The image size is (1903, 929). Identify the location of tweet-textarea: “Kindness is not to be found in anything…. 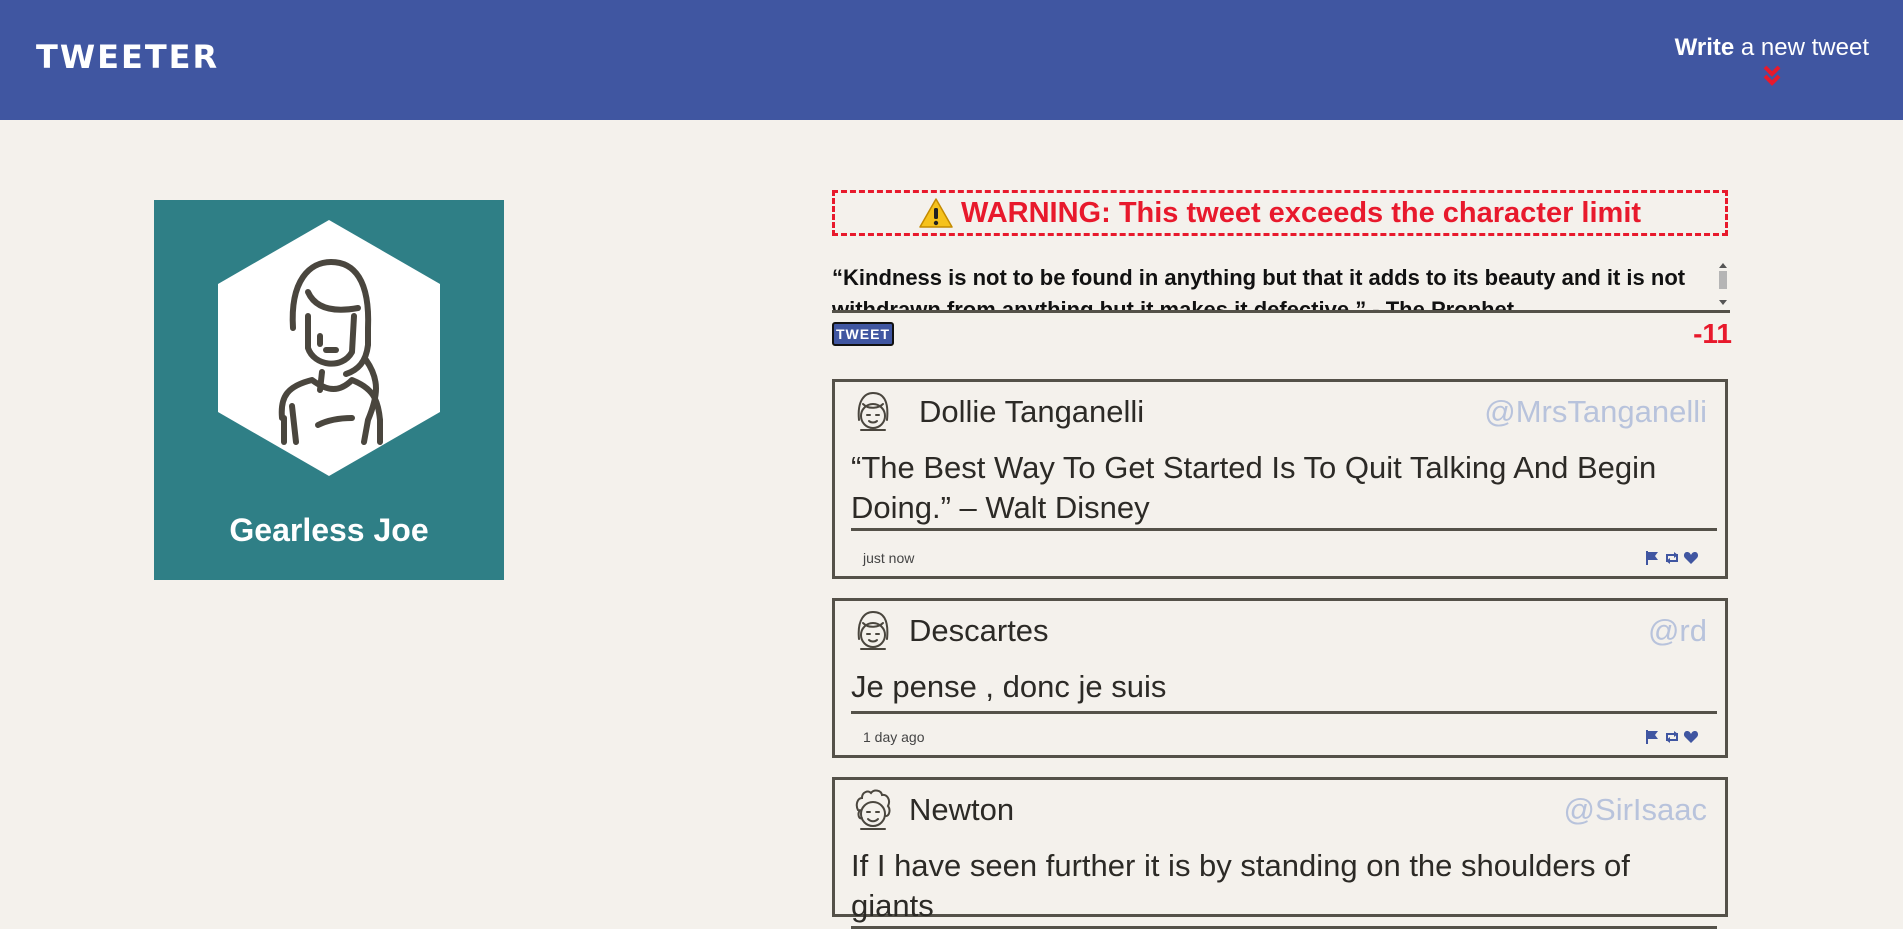
(1281, 285).